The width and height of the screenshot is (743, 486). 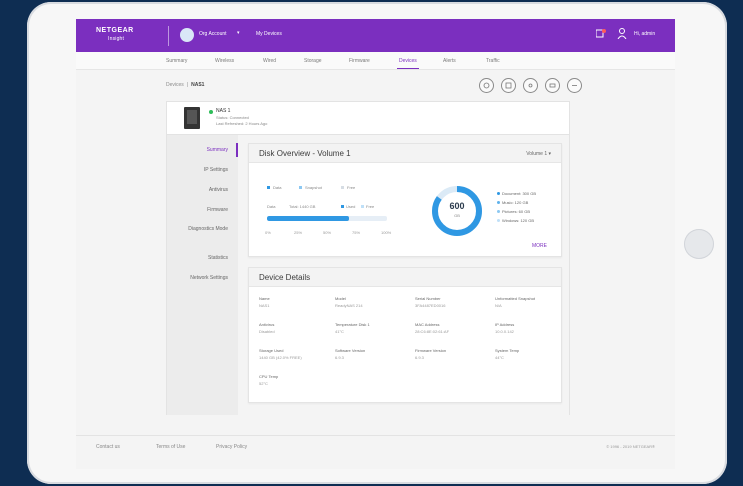 What do you see at coordinates (264, 298) in the screenshot?
I see `detail-label: Name` at bounding box center [264, 298].